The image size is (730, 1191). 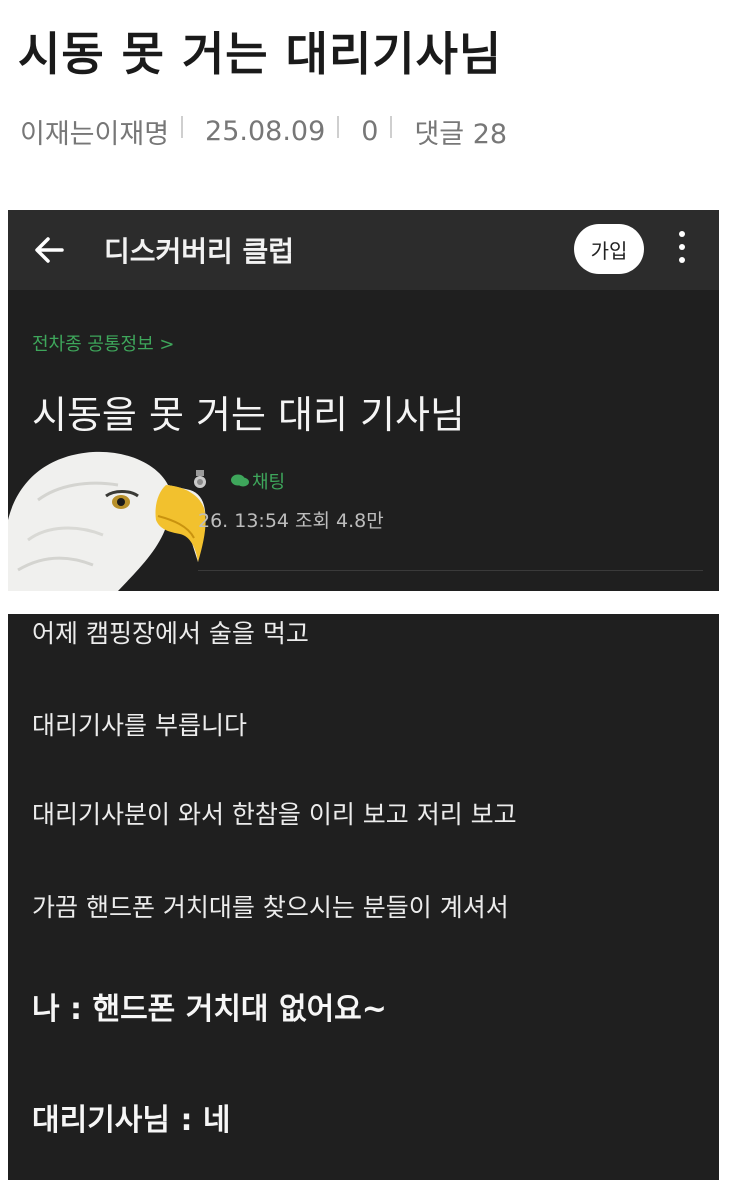 What do you see at coordinates (291, 521) in the screenshot?
I see `inner-post-meta: 26. 13:54 조회 4.8만` at bounding box center [291, 521].